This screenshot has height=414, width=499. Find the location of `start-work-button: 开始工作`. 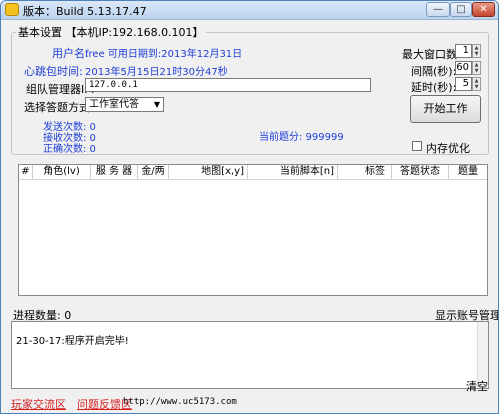

start-work-button: 开始工作 is located at coordinates (445, 109).